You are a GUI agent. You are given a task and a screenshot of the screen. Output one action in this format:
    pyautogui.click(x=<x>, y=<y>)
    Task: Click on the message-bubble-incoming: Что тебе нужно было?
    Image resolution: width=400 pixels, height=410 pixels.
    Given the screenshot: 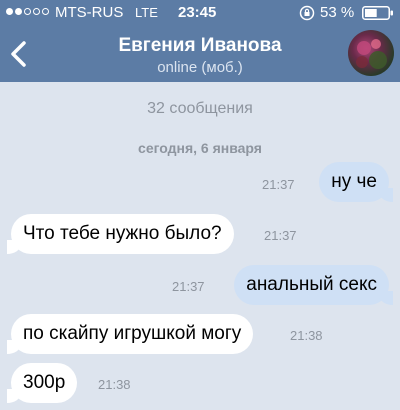 What is the action you would take?
    pyautogui.click(x=120, y=234)
    